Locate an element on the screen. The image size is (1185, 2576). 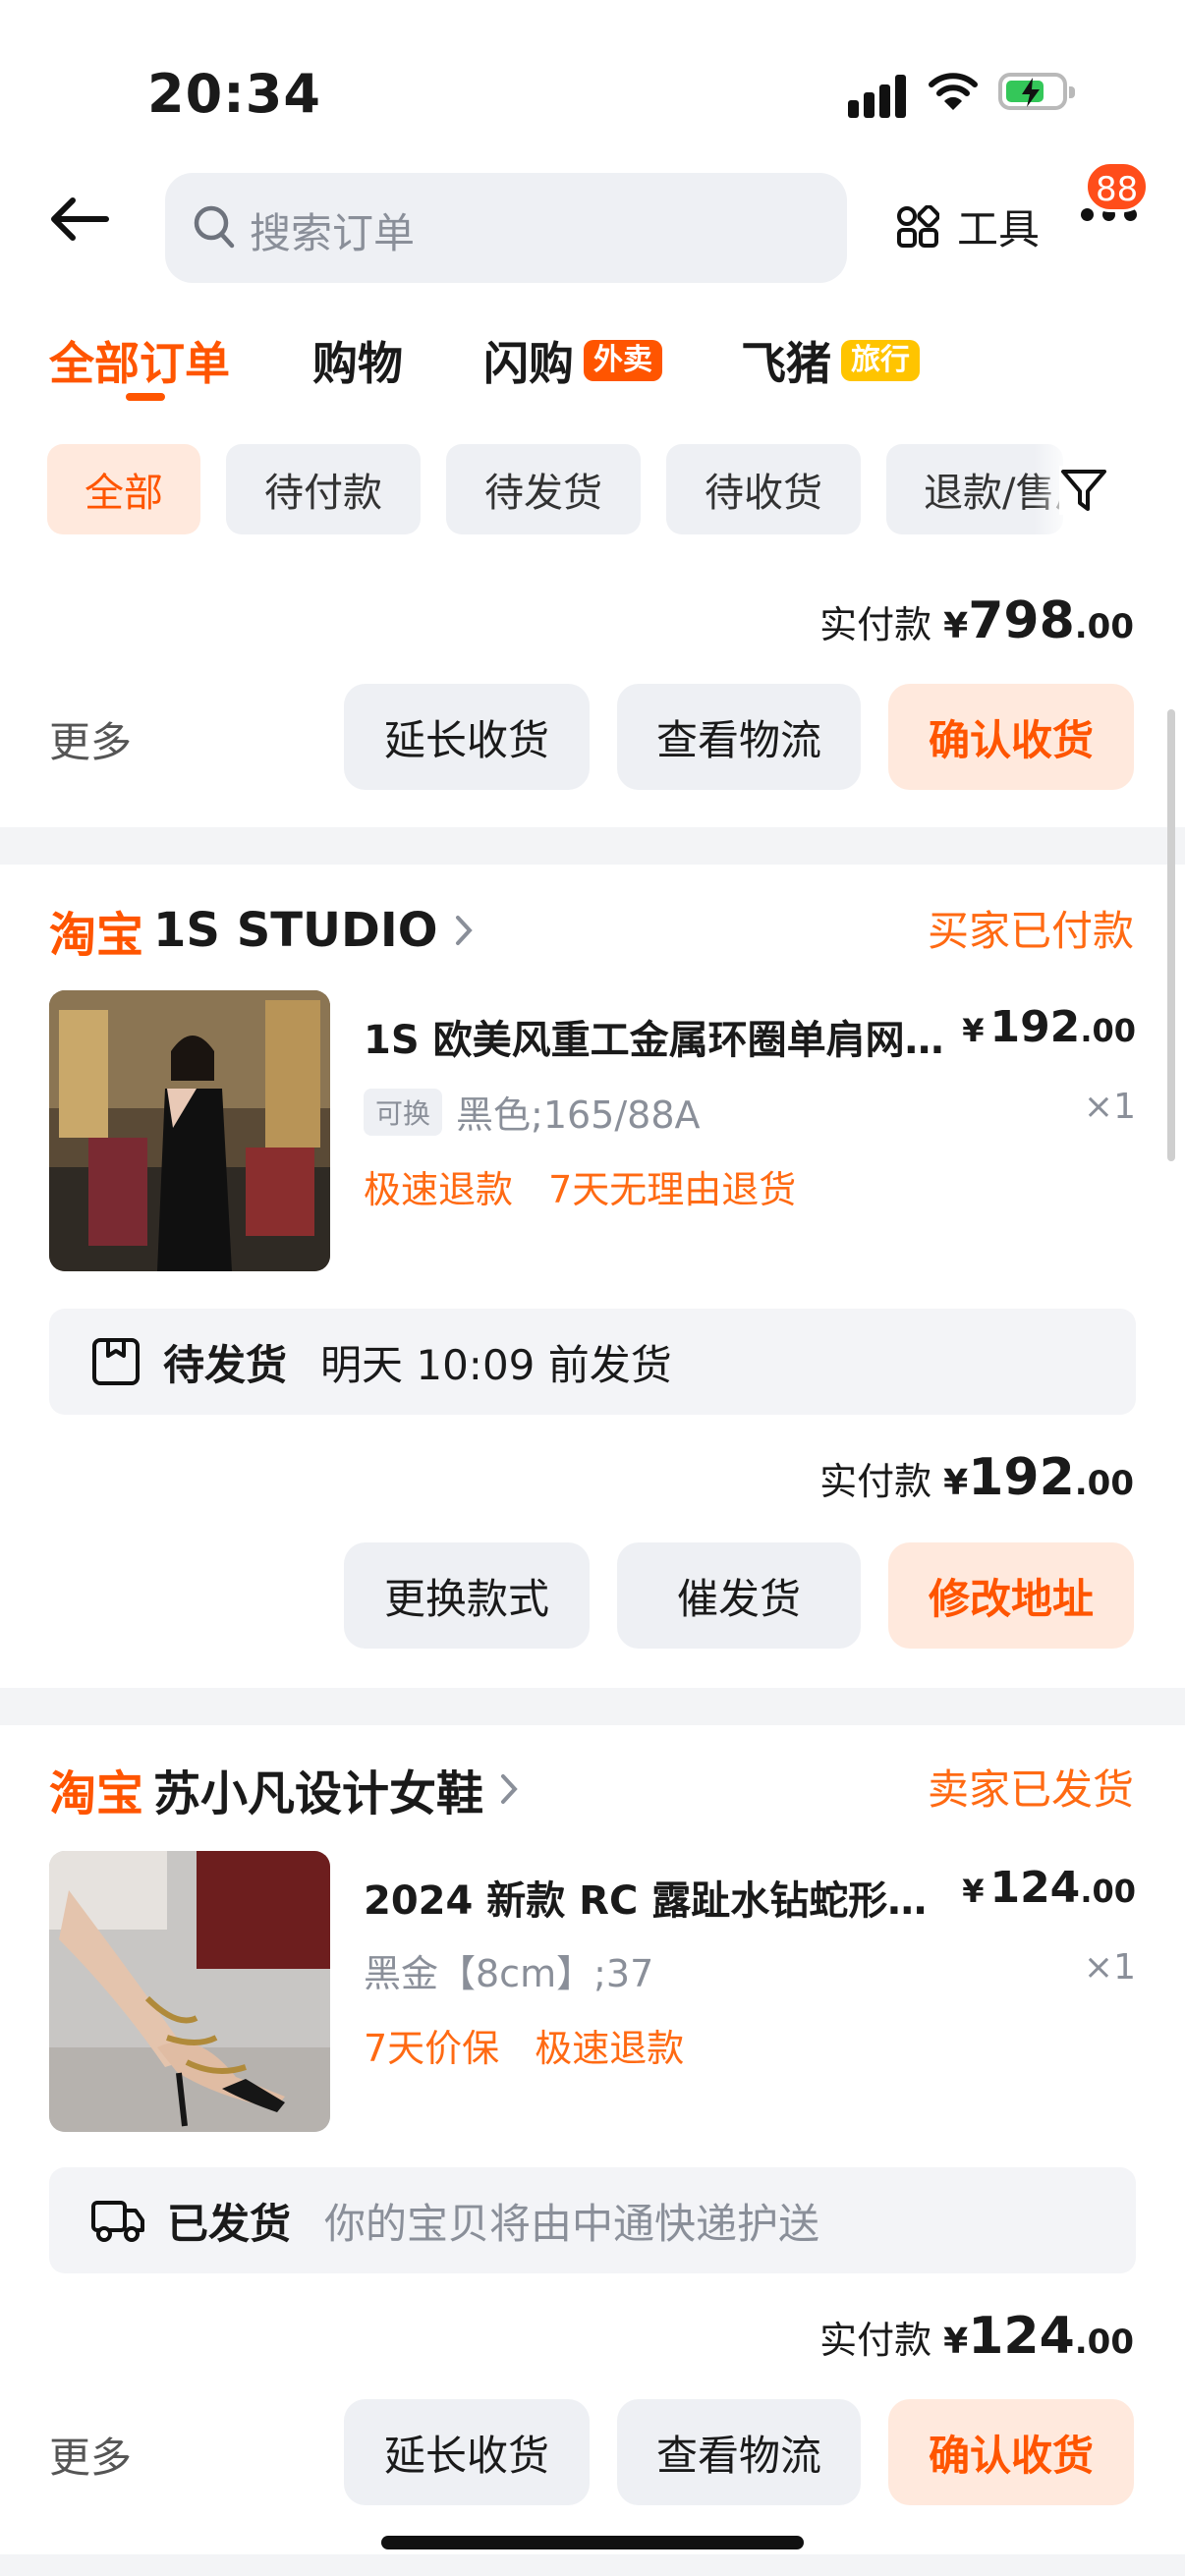
amount-int: 192 is located at coordinates (1022, 1477).